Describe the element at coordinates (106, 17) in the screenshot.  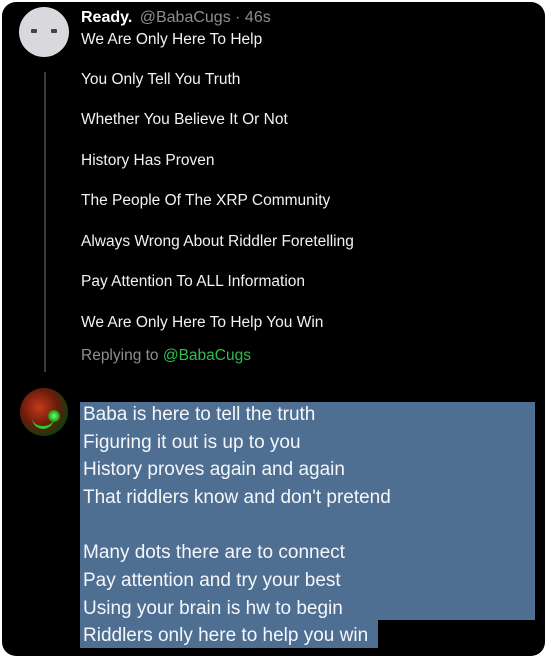
I see `display-name: Ready.` at that location.